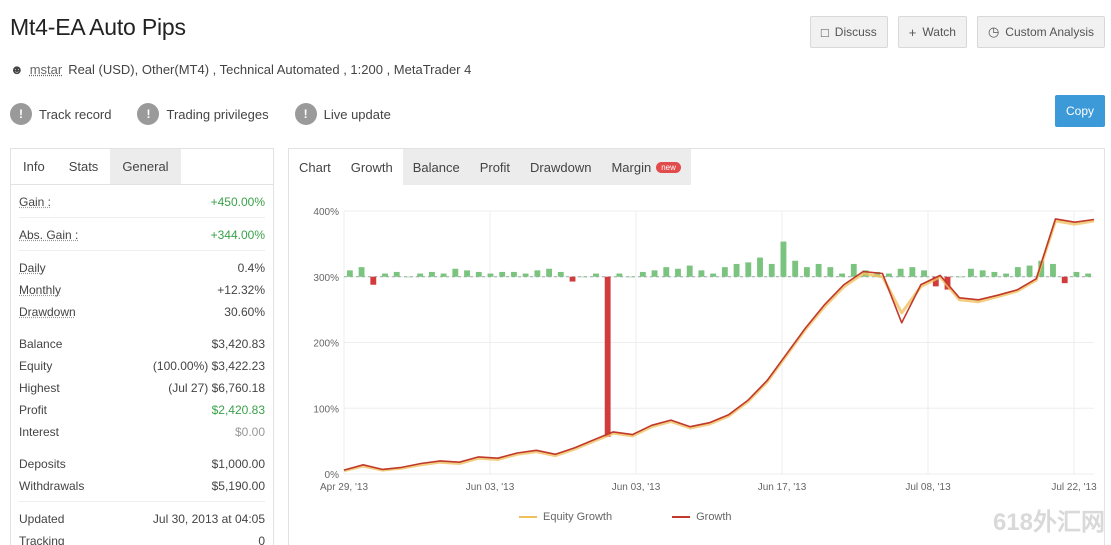 Image resolution: width=1111 pixels, height=545 pixels. Describe the element at coordinates (48, 235) in the screenshot. I see `stat-label: Abs. Gain :` at that location.